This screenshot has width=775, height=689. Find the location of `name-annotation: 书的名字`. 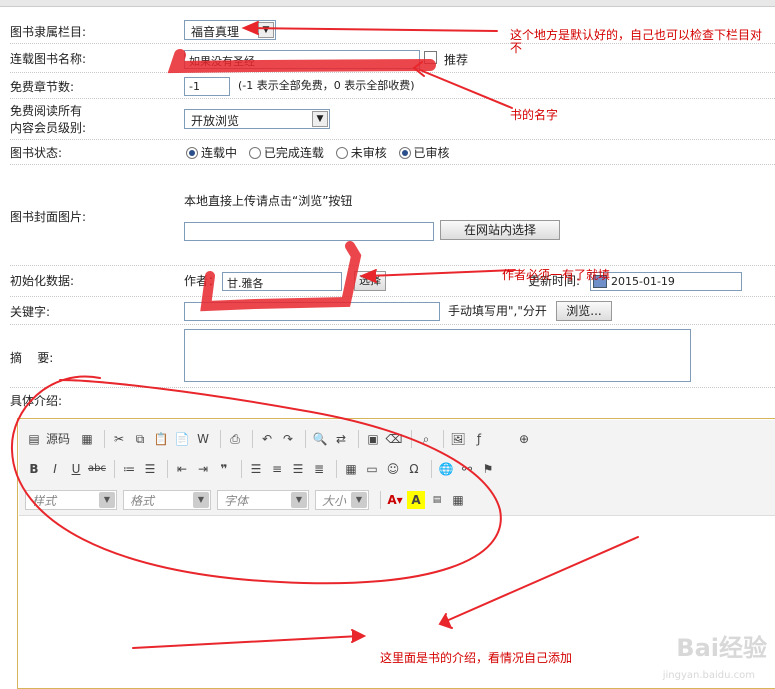

name-annotation: 书的名字 is located at coordinates (534, 115).